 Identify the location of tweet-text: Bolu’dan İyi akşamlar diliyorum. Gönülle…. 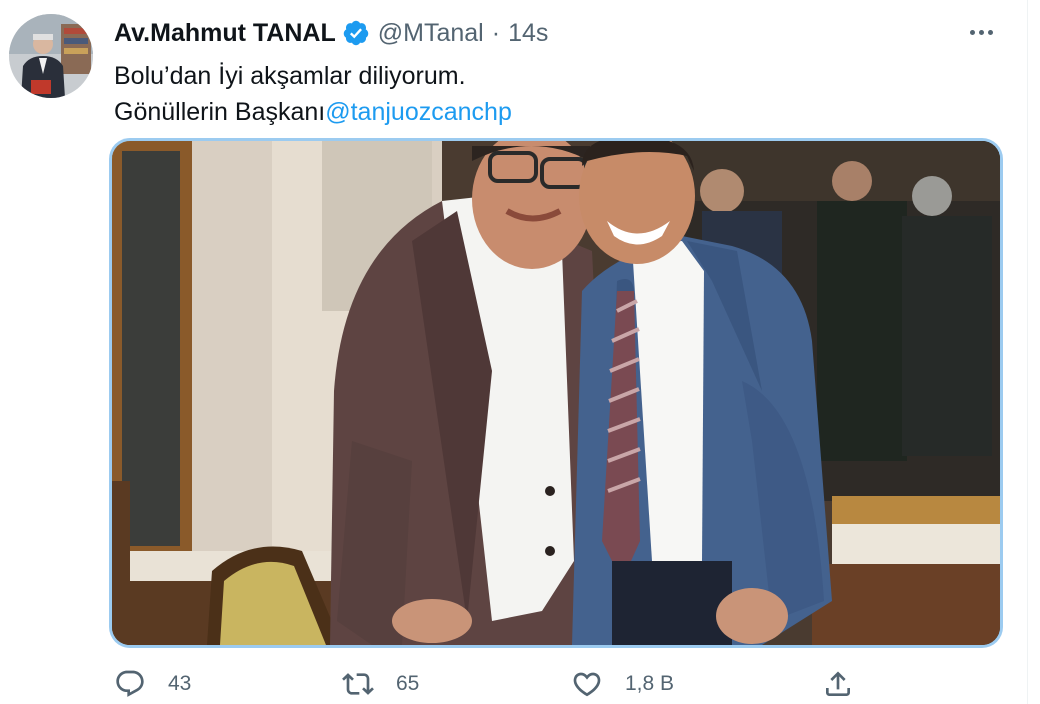
(554, 94).